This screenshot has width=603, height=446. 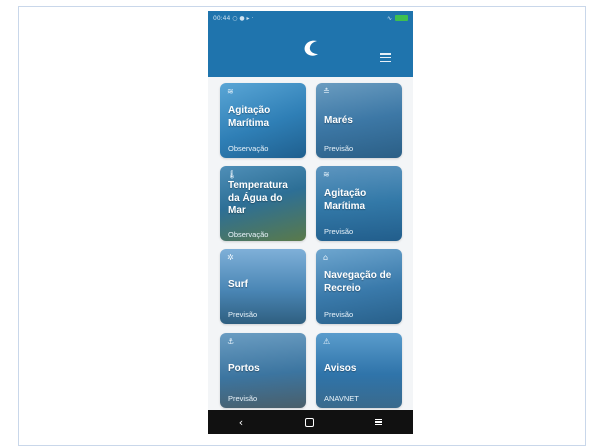 I want to click on card-navegacao-recreio: ⌂ Navegação de Recreio Previsão, so click(x=359, y=286).